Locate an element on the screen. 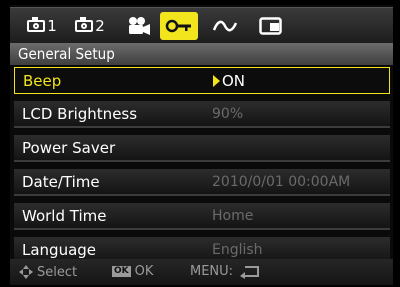  setting-value: 2010/0/01 00:00AM is located at coordinates (281, 181).